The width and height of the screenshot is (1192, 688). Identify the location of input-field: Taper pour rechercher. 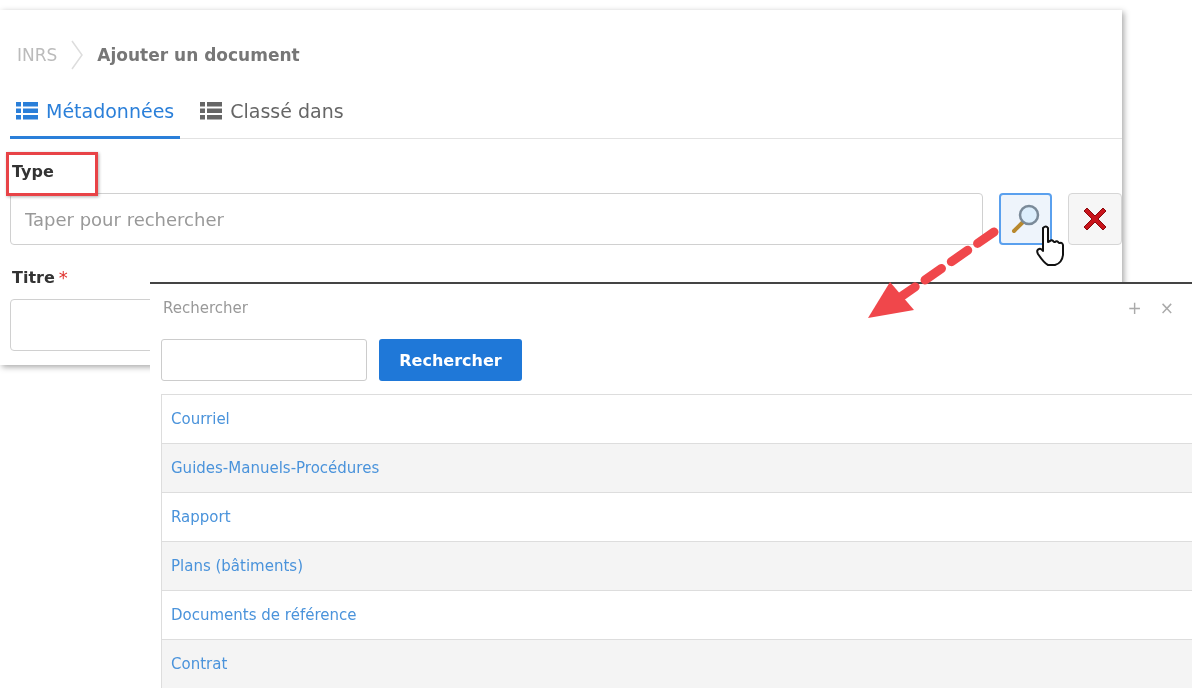
(496, 219).